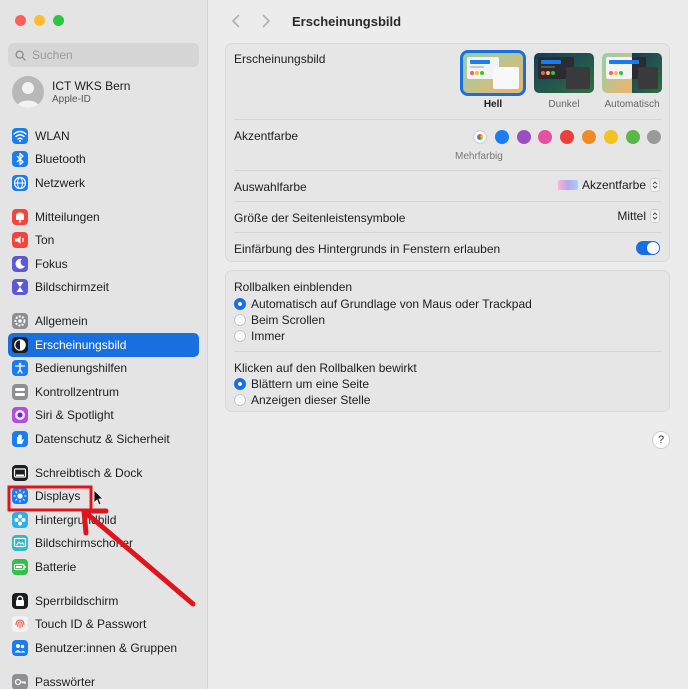  Describe the element at coordinates (20, 20) in the screenshot. I see `close-button` at that location.